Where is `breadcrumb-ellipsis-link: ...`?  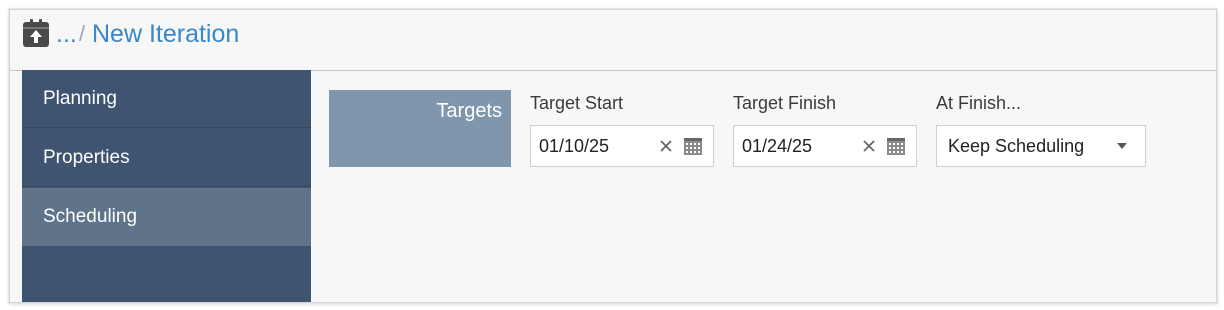
breadcrumb-ellipsis-link: ... is located at coordinates (66, 34).